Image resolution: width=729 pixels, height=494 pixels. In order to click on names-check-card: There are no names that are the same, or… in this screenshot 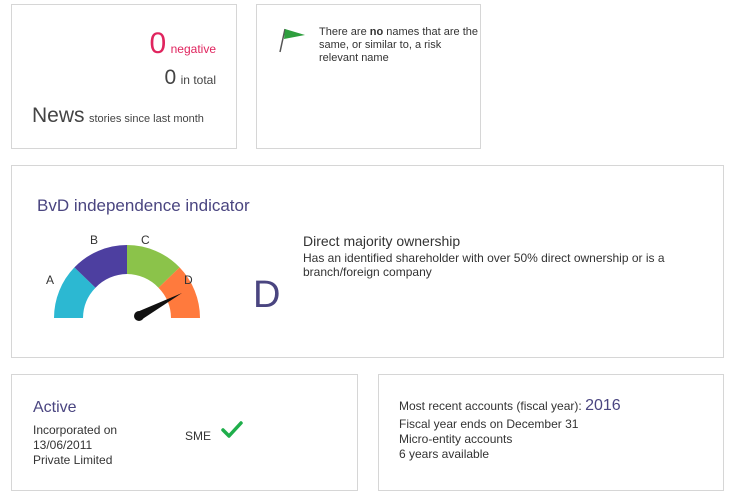, I will do `click(368, 76)`.